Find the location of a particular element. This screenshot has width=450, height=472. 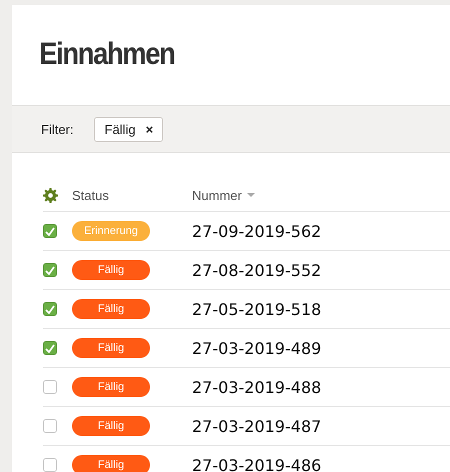

settings-icon is located at coordinates (50, 195).